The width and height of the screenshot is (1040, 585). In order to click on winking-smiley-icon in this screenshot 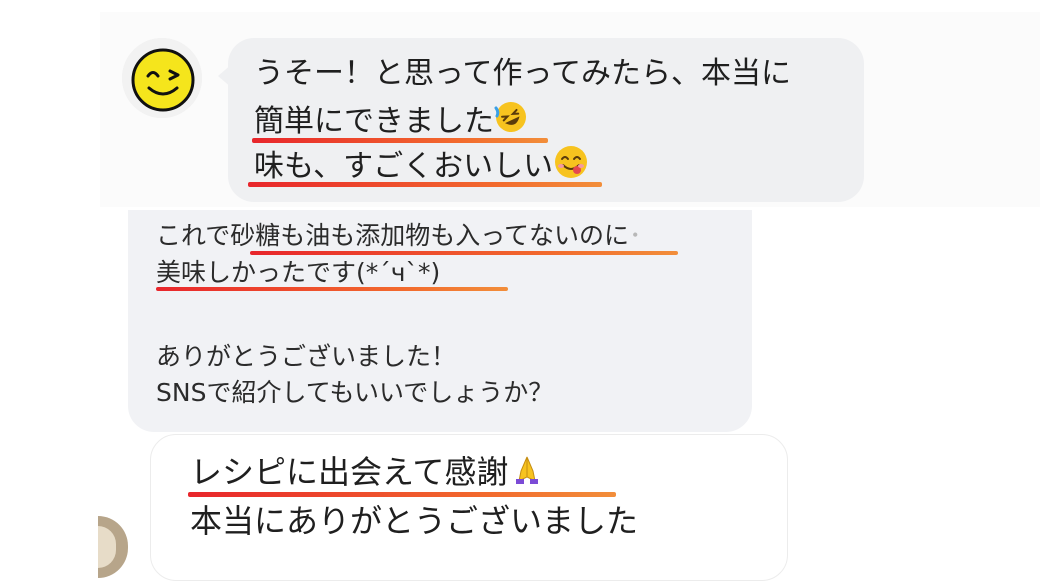, I will do `click(162, 78)`.